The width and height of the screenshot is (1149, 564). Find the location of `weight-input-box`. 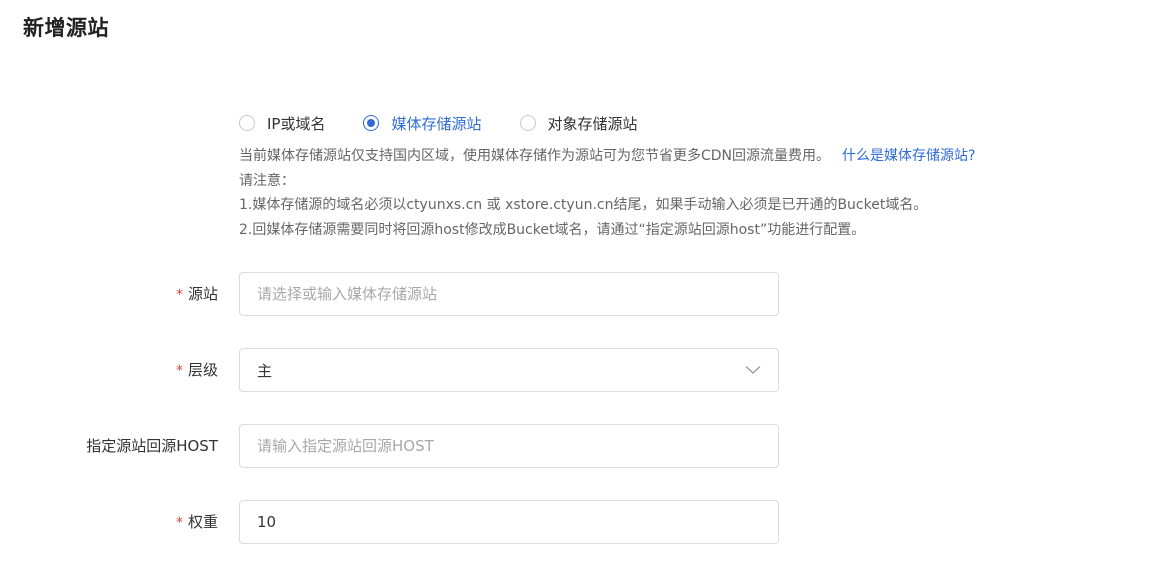

weight-input-box is located at coordinates (509, 522).